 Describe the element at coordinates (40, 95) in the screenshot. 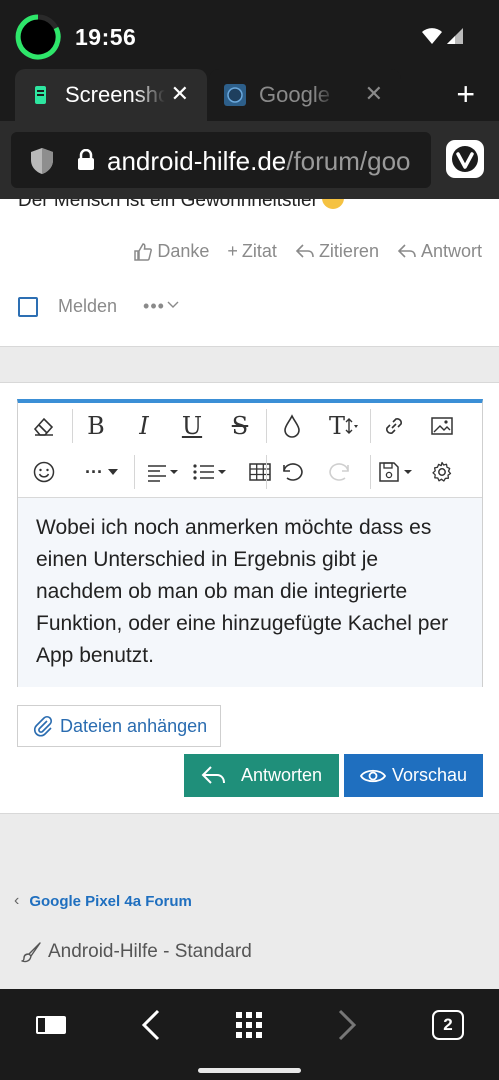

I see `screenshot-favicon-icon` at that location.